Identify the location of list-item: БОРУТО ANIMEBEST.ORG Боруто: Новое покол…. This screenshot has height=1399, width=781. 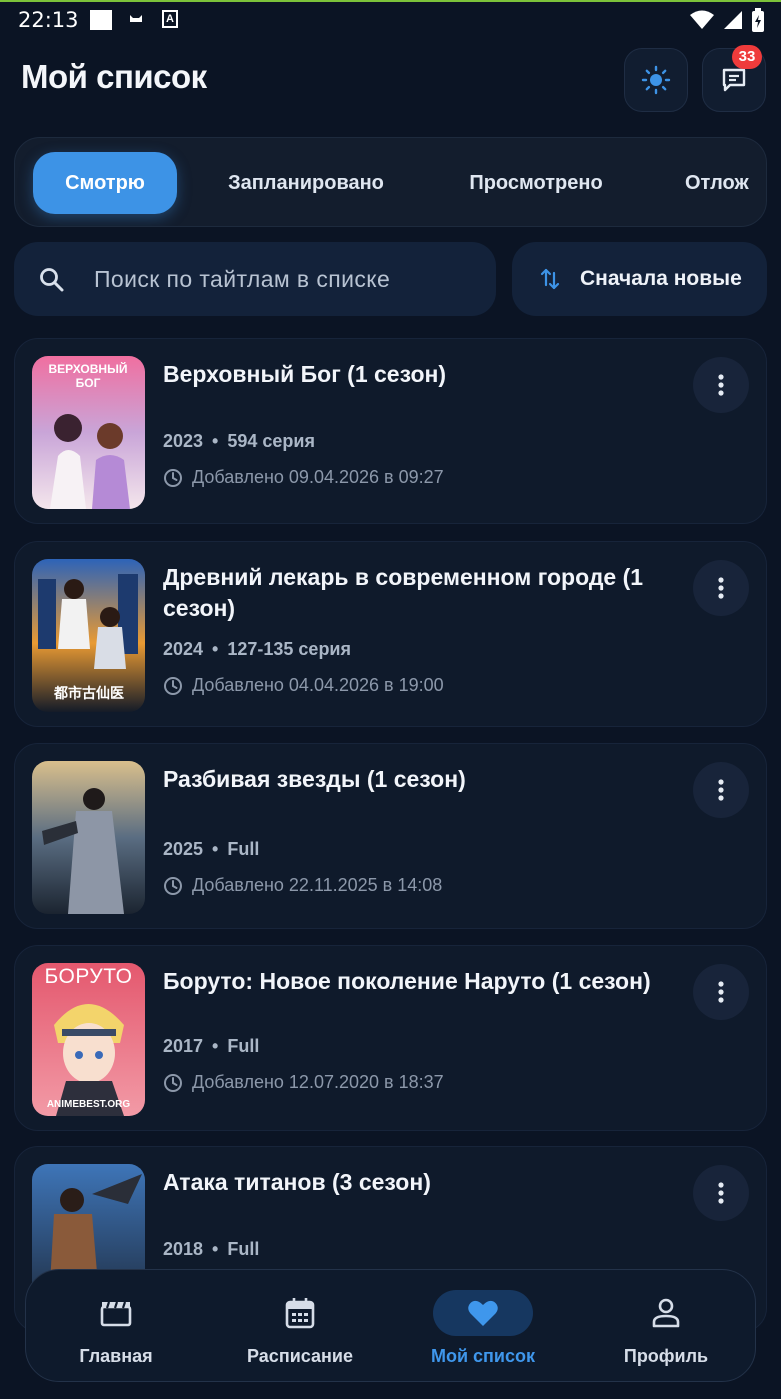
(390, 1038).